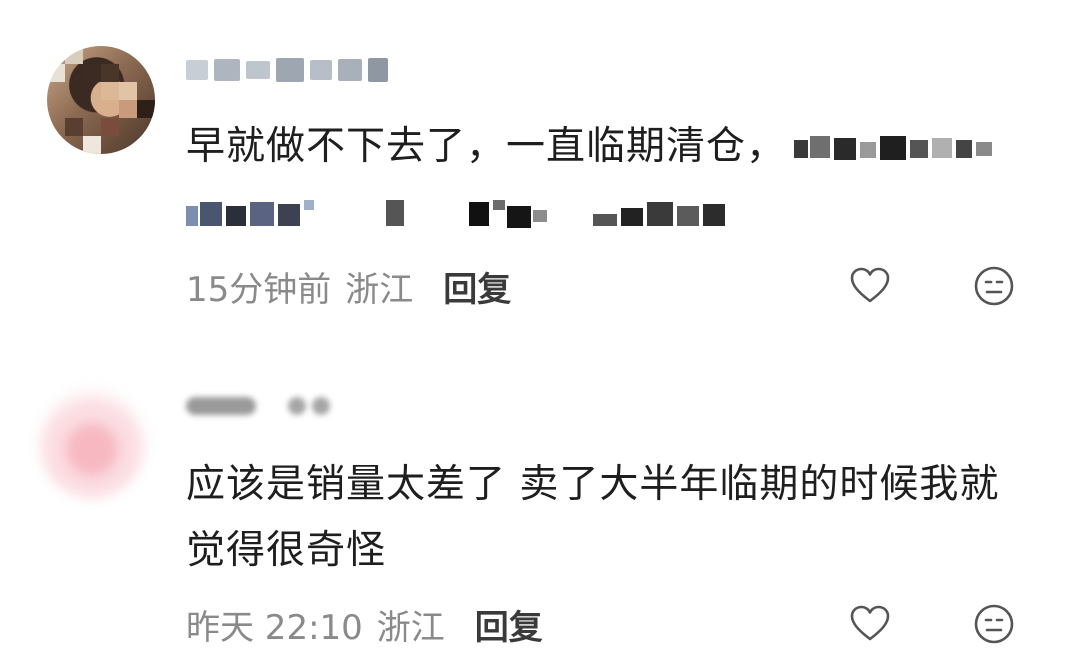 This screenshot has height=667, width=1080. Describe the element at coordinates (286, 550) in the screenshot. I see `comment-line: 觉得很奇怪` at that location.